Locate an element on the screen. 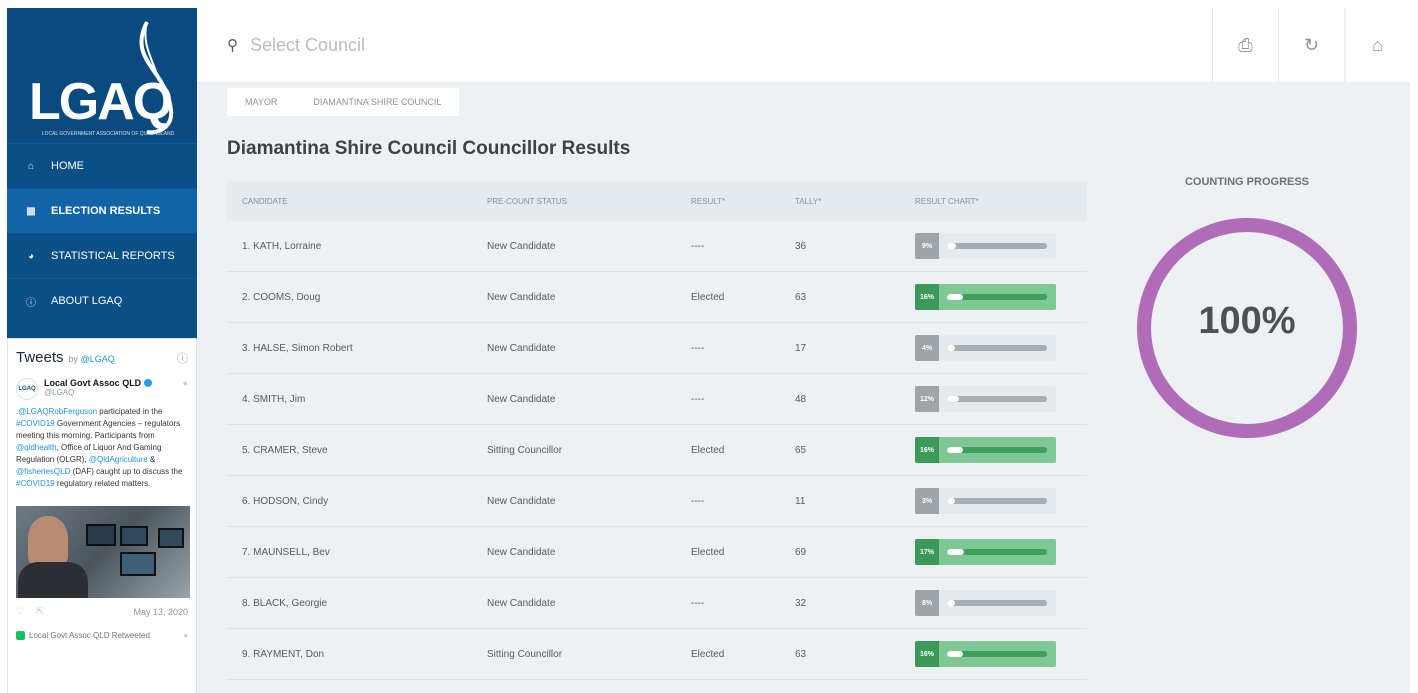  result-chart-cell: 8% is located at coordinates (1001, 603).